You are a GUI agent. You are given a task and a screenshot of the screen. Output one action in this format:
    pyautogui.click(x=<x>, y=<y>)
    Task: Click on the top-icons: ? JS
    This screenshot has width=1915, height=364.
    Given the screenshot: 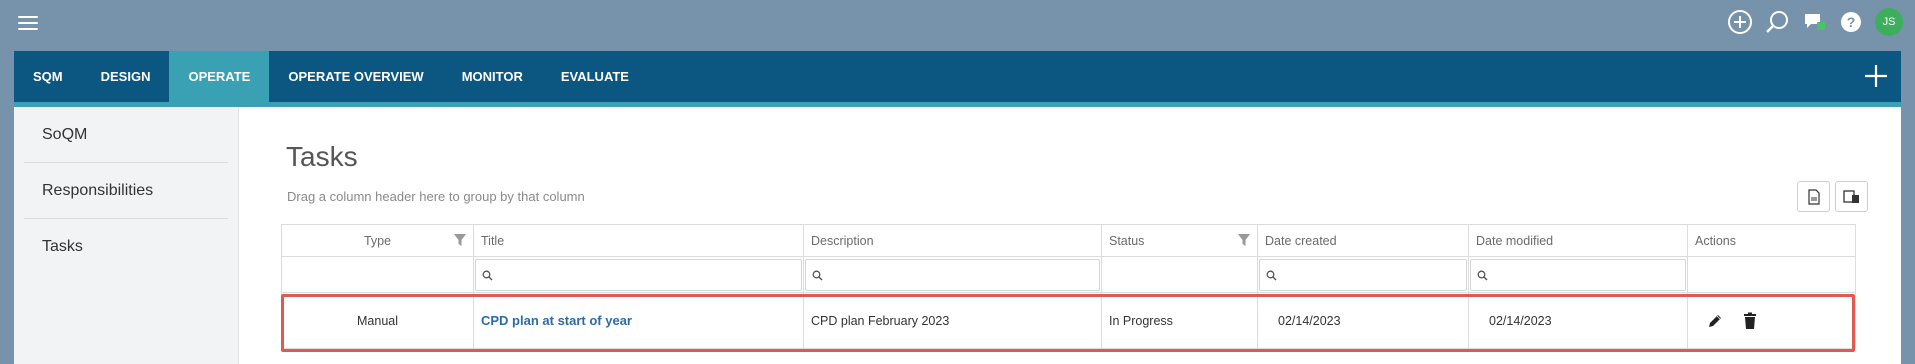 What is the action you would take?
    pyautogui.click(x=1815, y=22)
    